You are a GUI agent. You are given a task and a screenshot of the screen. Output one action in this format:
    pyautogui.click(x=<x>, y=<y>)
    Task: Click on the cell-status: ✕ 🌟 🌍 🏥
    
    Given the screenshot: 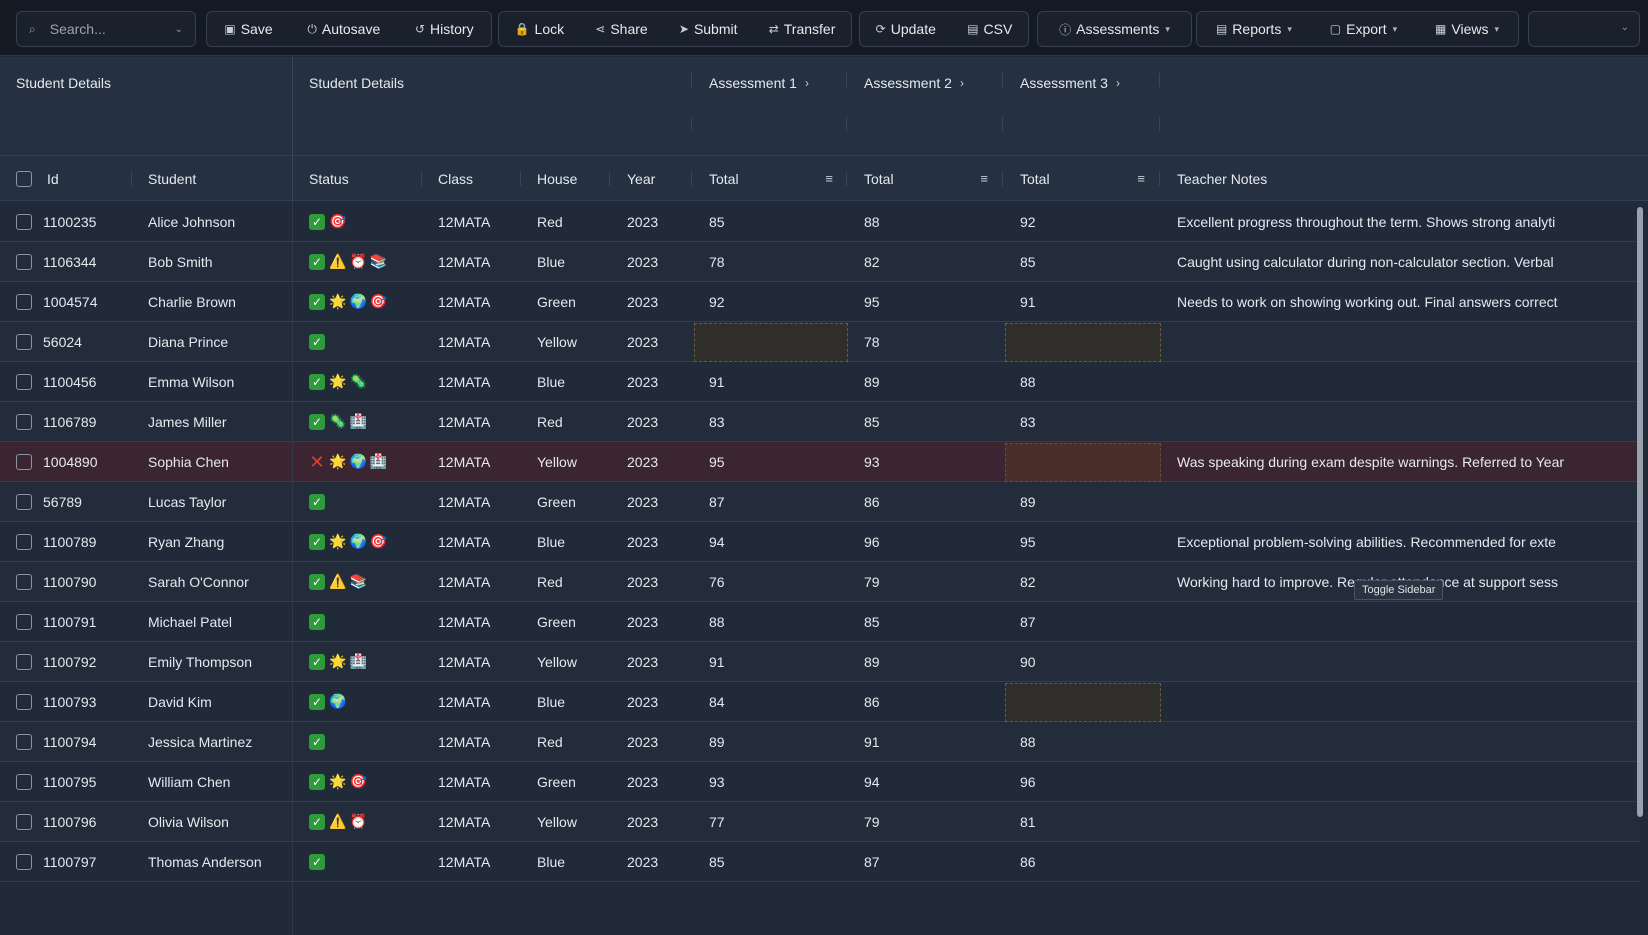 What is the action you would take?
    pyautogui.click(x=364, y=462)
    